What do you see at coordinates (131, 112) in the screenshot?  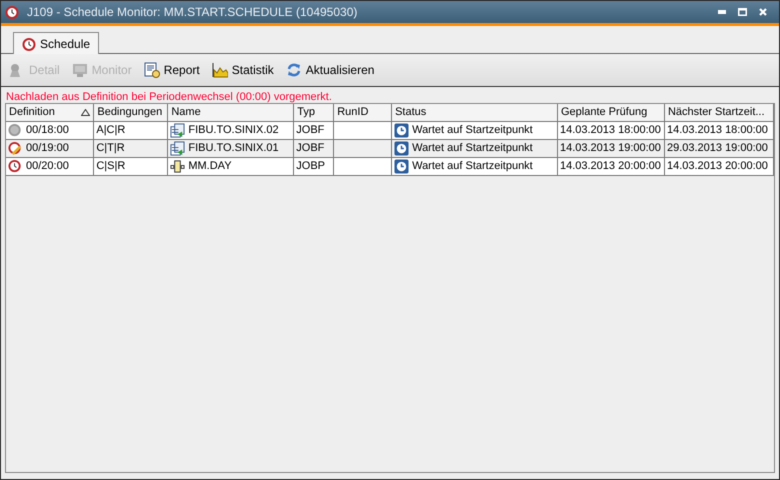 I see `column-header: Bedingungen` at bounding box center [131, 112].